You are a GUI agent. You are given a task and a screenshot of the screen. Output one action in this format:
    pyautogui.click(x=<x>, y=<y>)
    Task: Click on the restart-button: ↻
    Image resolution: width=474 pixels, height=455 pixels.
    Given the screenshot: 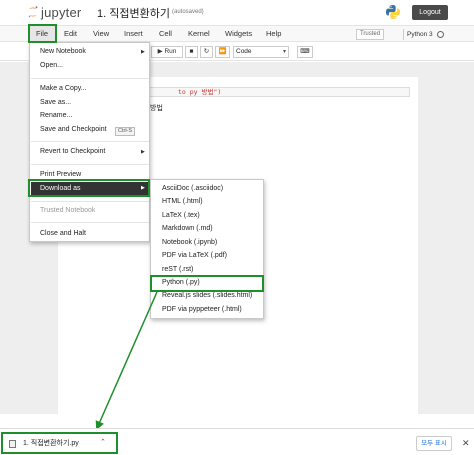 What is the action you would take?
    pyautogui.click(x=206, y=52)
    